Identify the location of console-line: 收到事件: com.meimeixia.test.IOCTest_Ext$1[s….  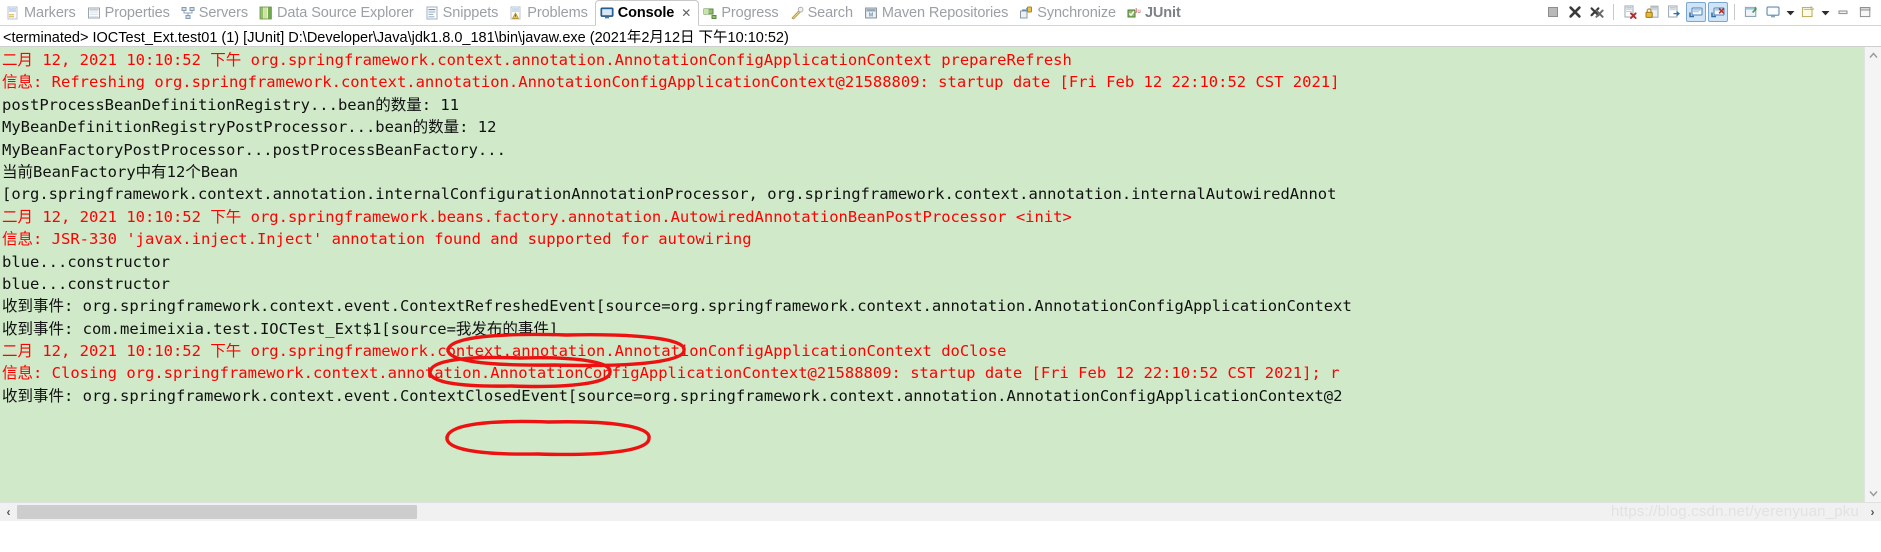
(280, 328).